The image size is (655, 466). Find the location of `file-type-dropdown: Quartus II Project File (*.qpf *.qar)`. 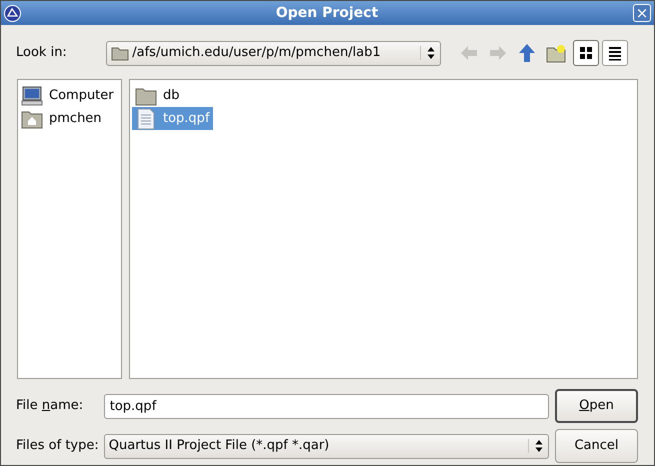

file-type-dropdown: Quartus II Project File (*.qpf *.qar) is located at coordinates (326, 446).